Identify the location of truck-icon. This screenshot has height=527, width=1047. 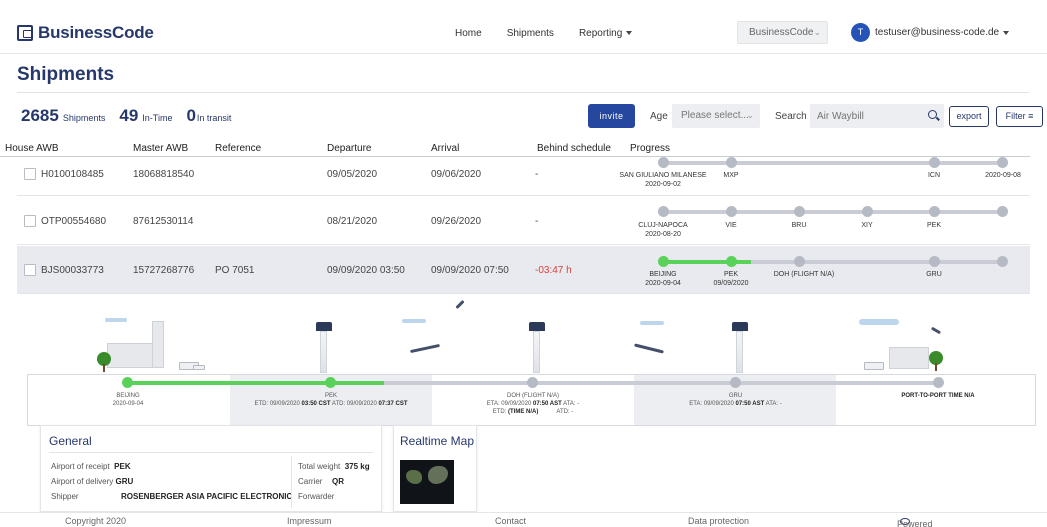
(874, 366).